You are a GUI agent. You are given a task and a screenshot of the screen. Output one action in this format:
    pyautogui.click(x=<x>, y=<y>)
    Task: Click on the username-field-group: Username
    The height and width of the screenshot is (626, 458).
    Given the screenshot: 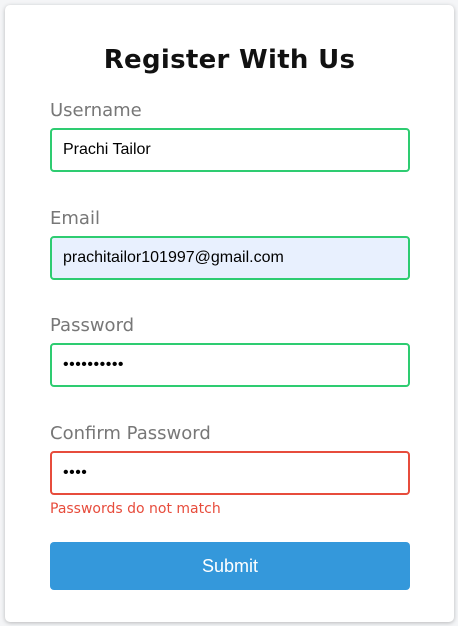 What is the action you would take?
    pyautogui.click(x=230, y=135)
    